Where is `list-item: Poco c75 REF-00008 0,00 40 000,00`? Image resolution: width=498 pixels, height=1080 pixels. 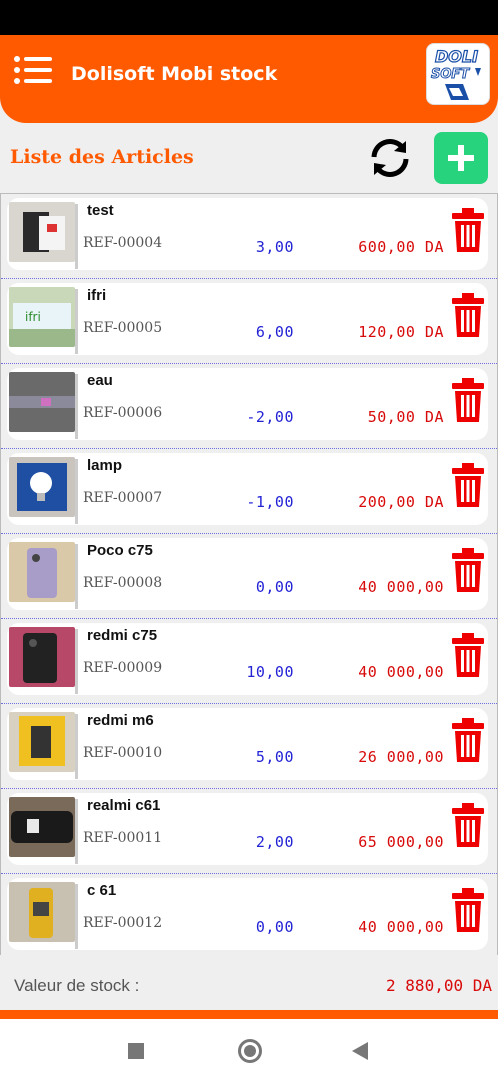 list-item: Poco c75 REF-00008 0,00 40 000,00 is located at coordinates (249, 576).